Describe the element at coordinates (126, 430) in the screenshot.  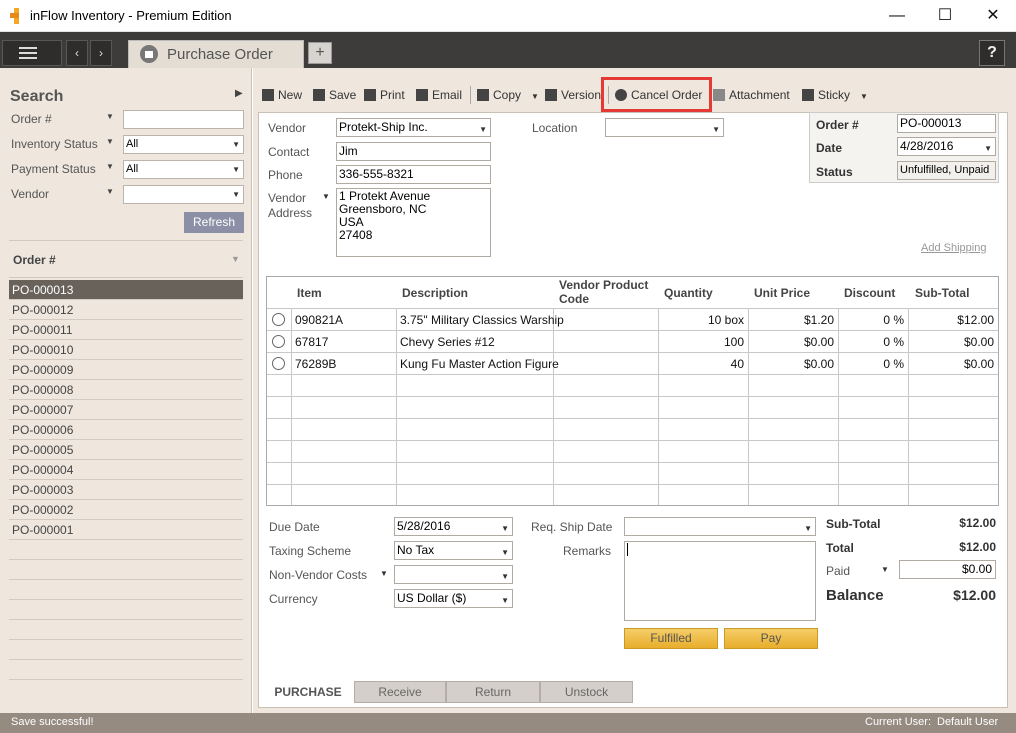
I see `order-list-item: PO-000006` at that location.